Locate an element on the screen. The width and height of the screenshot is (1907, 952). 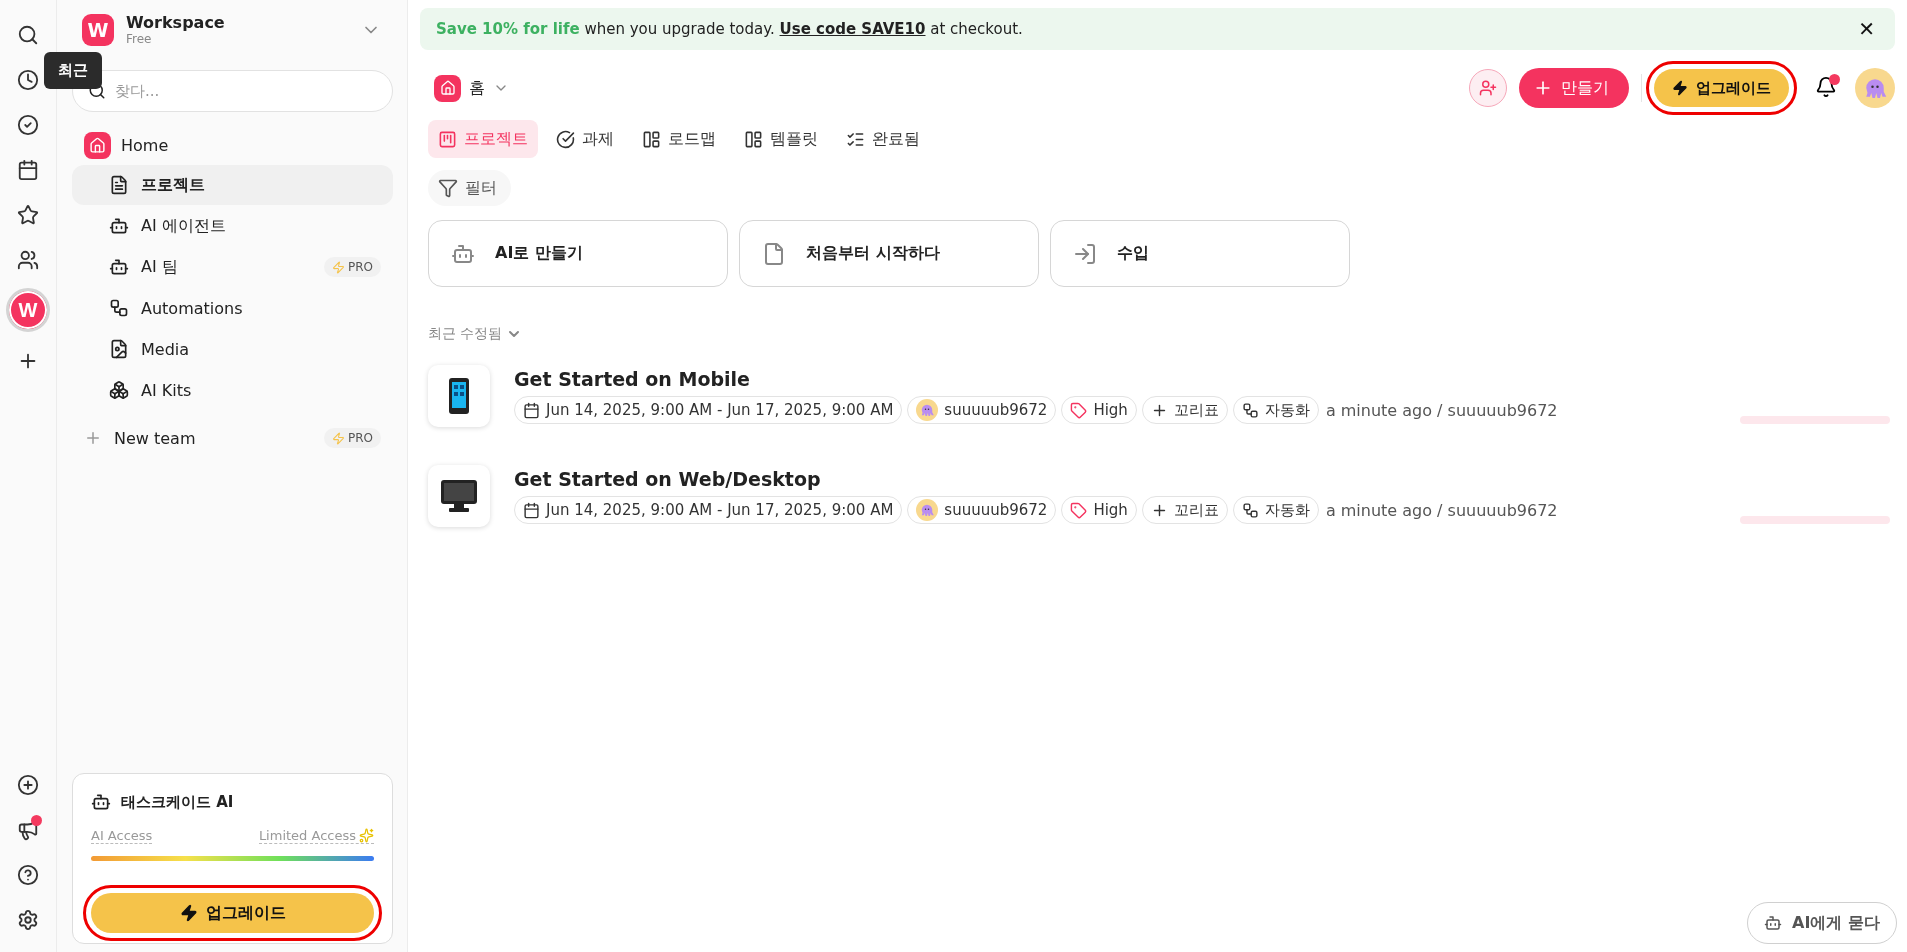
tooltip: 최근 is located at coordinates (73, 70).